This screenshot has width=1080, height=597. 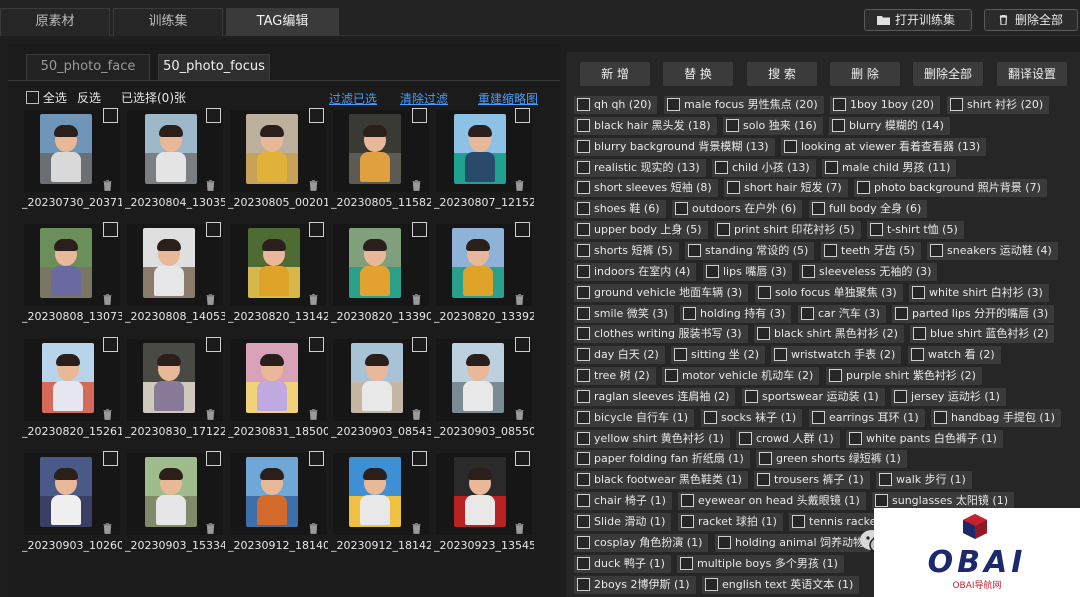 What do you see at coordinates (381, 160) in the screenshot?
I see `image-card: _20230805_11582` at bounding box center [381, 160].